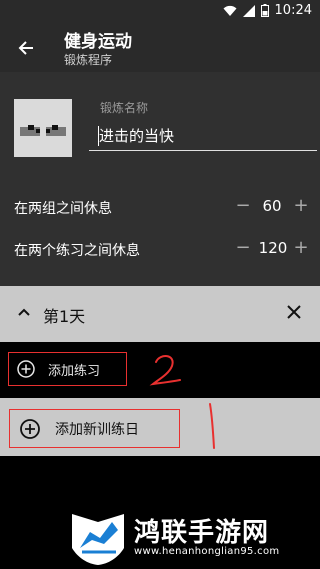 This screenshot has width=320, height=569. What do you see at coordinates (248, 10) in the screenshot?
I see `signal-icon` at bounding box center [248, 10].